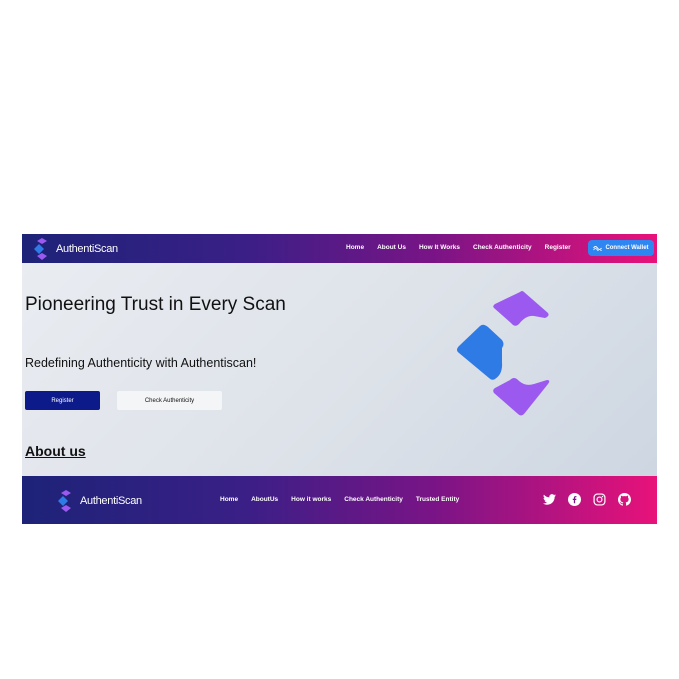 Image resolution: width=679 pixels, height=679 pixels. I want to click on footer-nav-how-it-works: How it works, so click(311, 499).